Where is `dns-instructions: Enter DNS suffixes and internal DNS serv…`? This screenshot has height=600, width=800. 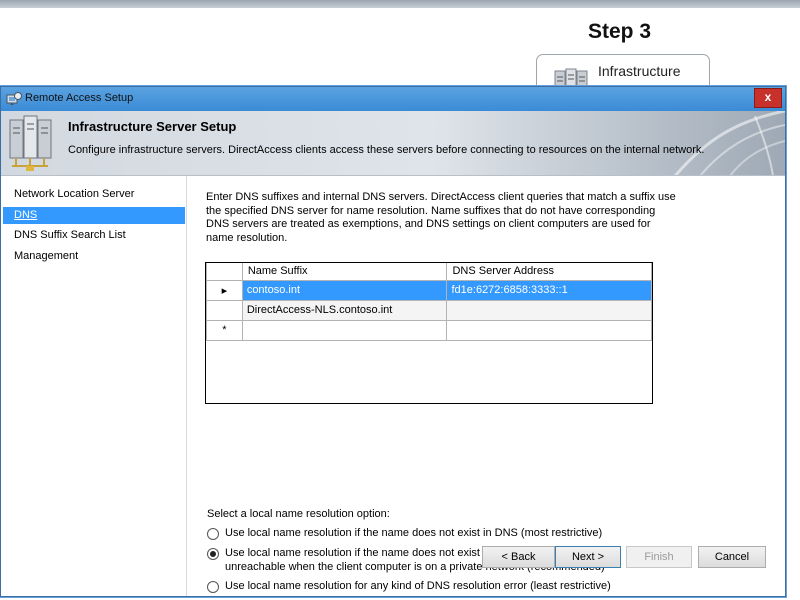
dns-instructions: Enter DNS suffixes and internal DNS serv… is located at coordinates (441, 217).